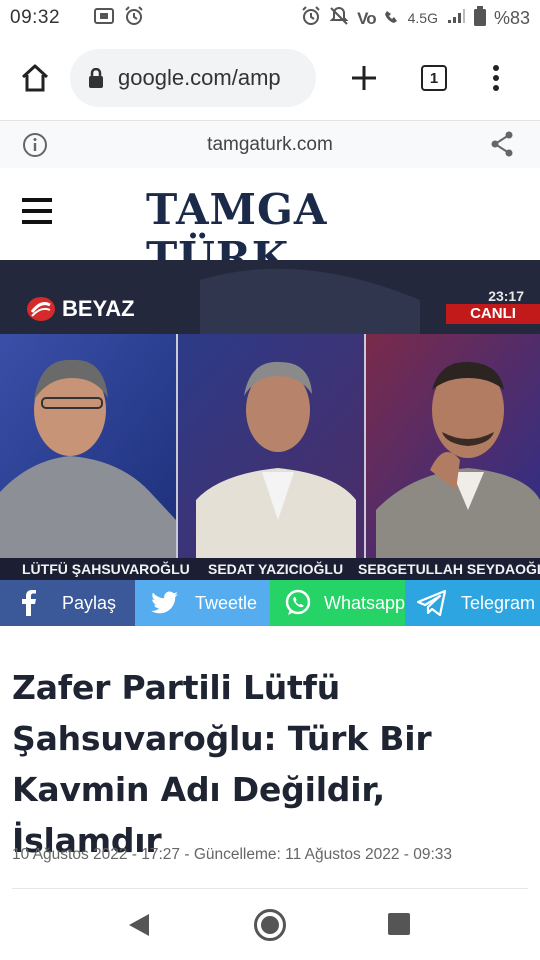 The width and height of the screenshot is (540, 960). I want to click on channel-mark-icon, so click(41, 309).